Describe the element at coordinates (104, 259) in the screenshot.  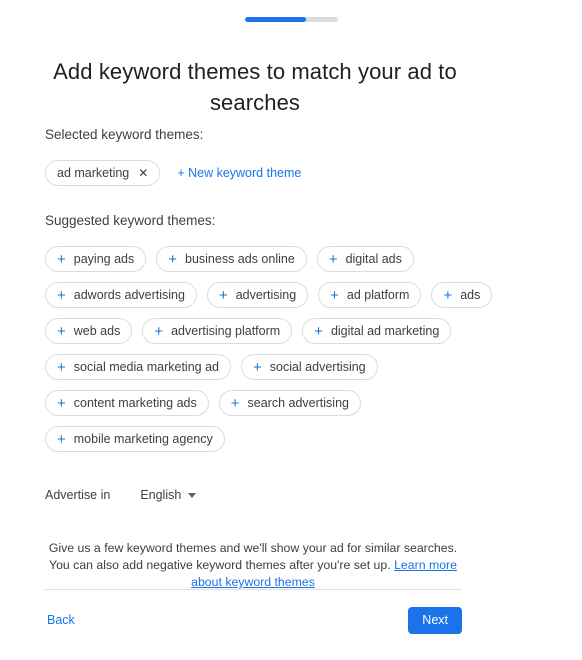
I see `suggested-chip-label: paying ads` at that location.